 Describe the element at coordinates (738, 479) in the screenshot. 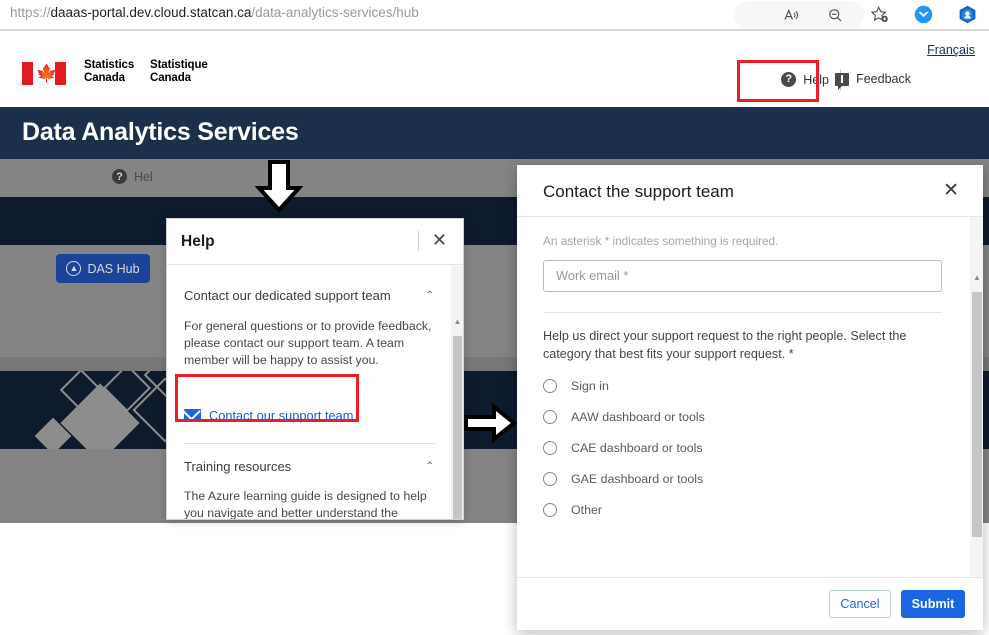

I see `radio-option-gae: GAE dashboard or tools` at that location.